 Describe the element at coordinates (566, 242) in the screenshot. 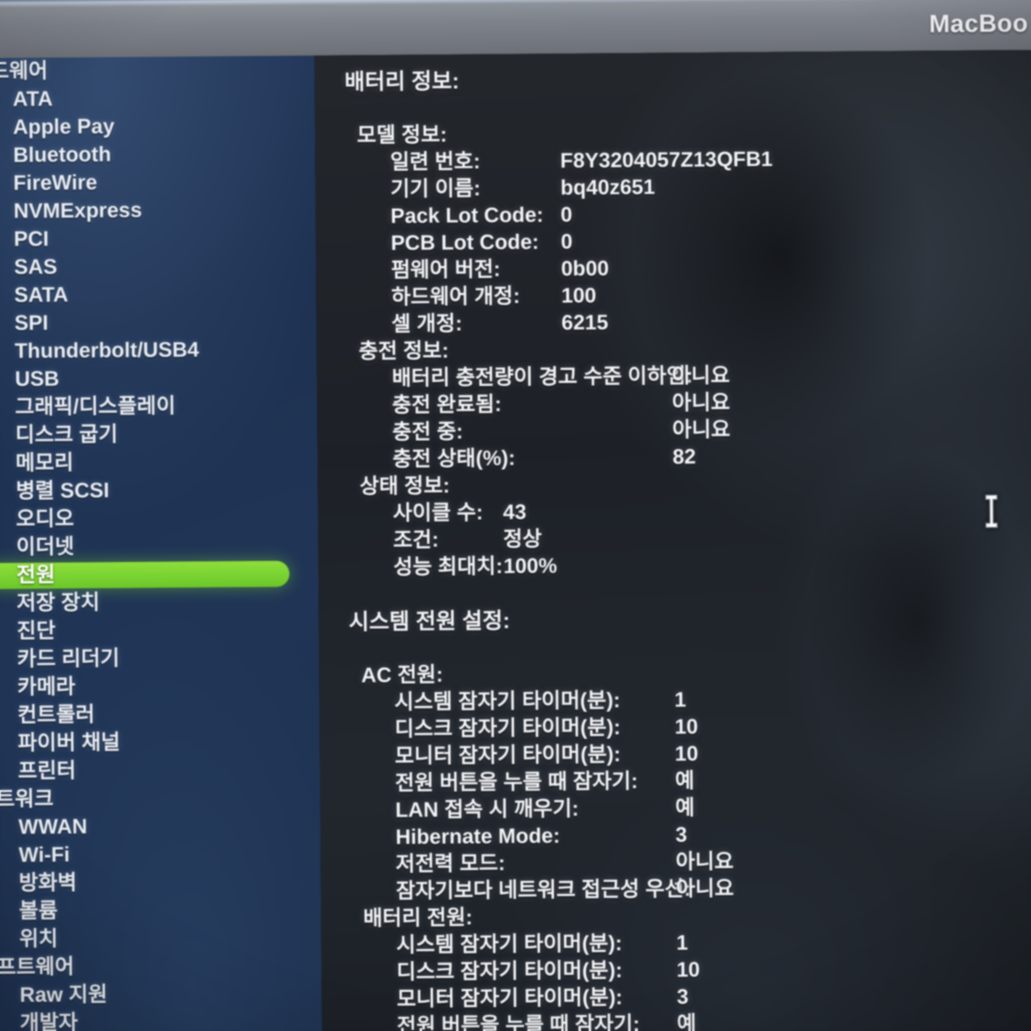

I see `report-row-value: 0` at that location.